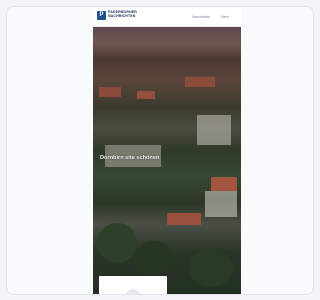 Image resolution: width=320 pixels, height=300 pixels. What do you see at coordinates (133, 285) in the screenshot?
I see `info-card: N` at bounding box center [133, 285].